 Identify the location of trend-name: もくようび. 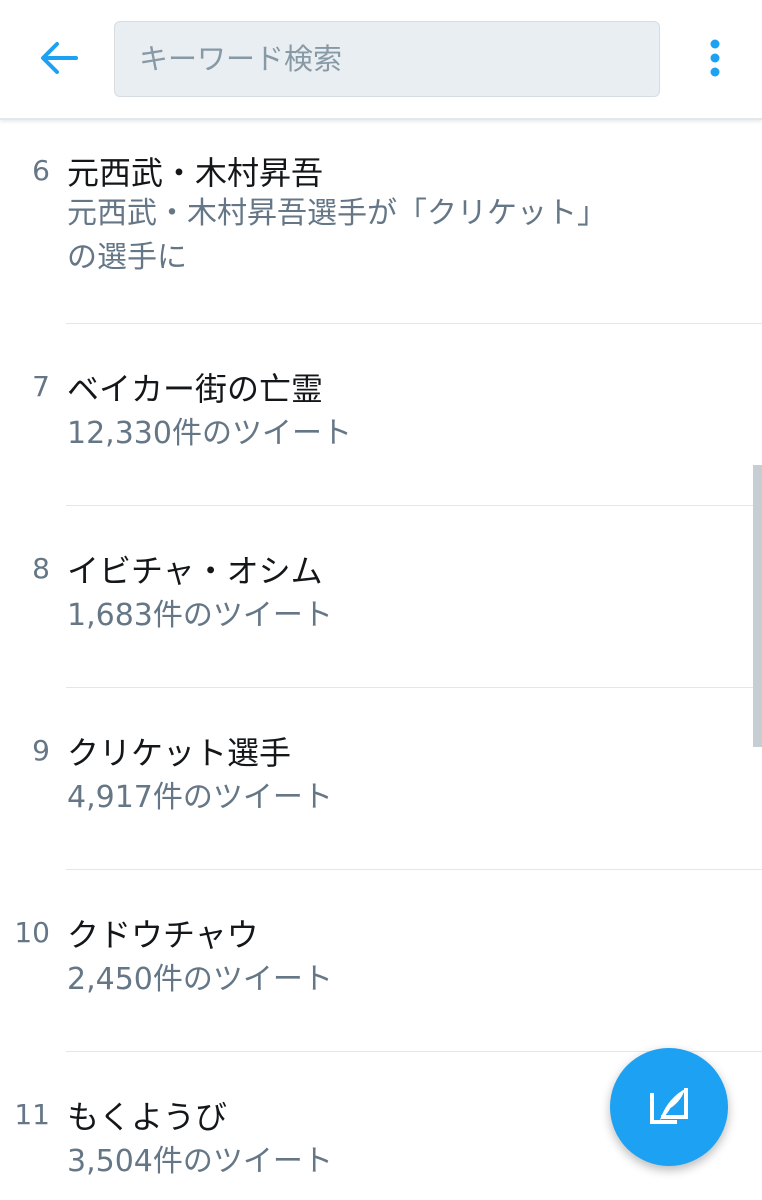
(147, 1117).